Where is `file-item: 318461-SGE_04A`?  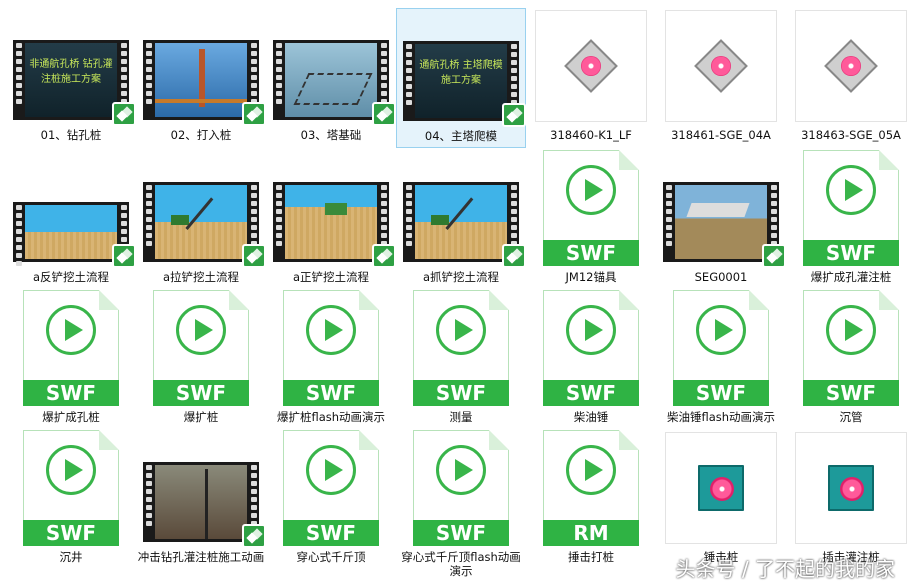 file-item: 318461-SGE_04A is located at coordinates (721, 78).